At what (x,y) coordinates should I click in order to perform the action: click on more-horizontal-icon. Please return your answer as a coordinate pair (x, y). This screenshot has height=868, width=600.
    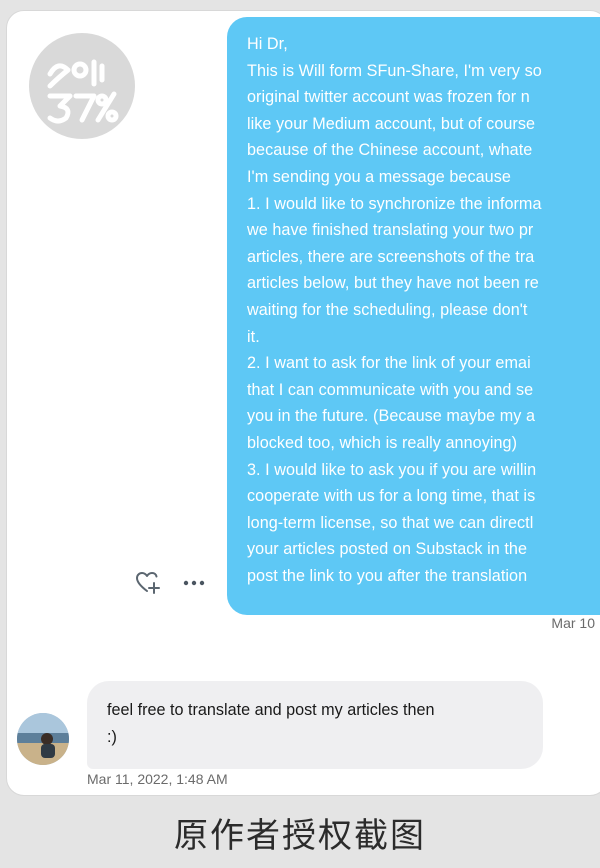
    Looking at the image, I should click on (194, 583).